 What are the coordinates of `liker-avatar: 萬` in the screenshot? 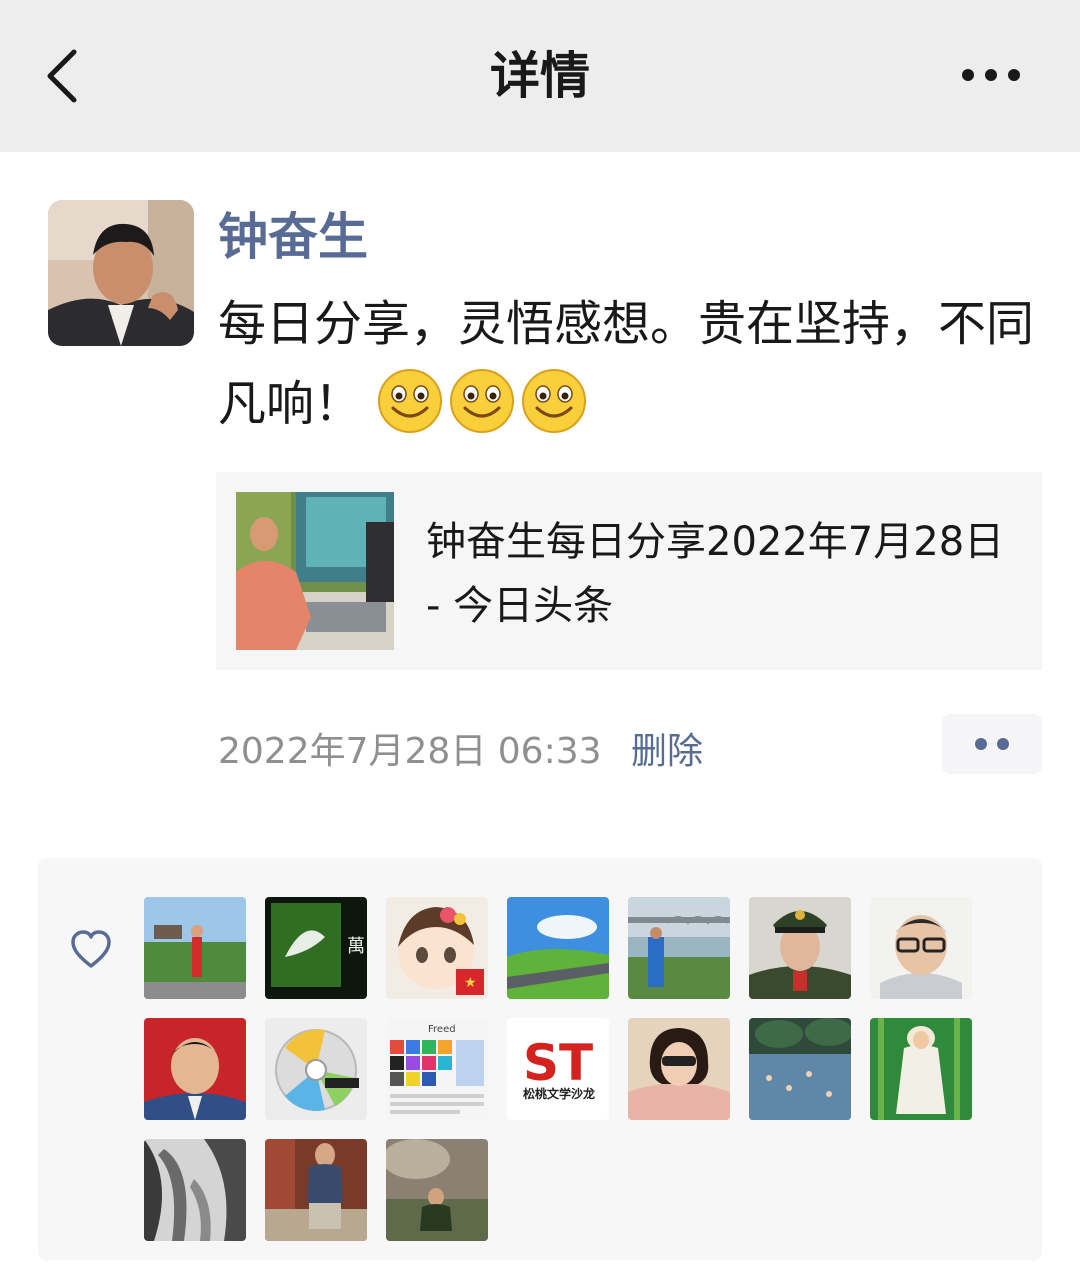 It's located at (316, 948).